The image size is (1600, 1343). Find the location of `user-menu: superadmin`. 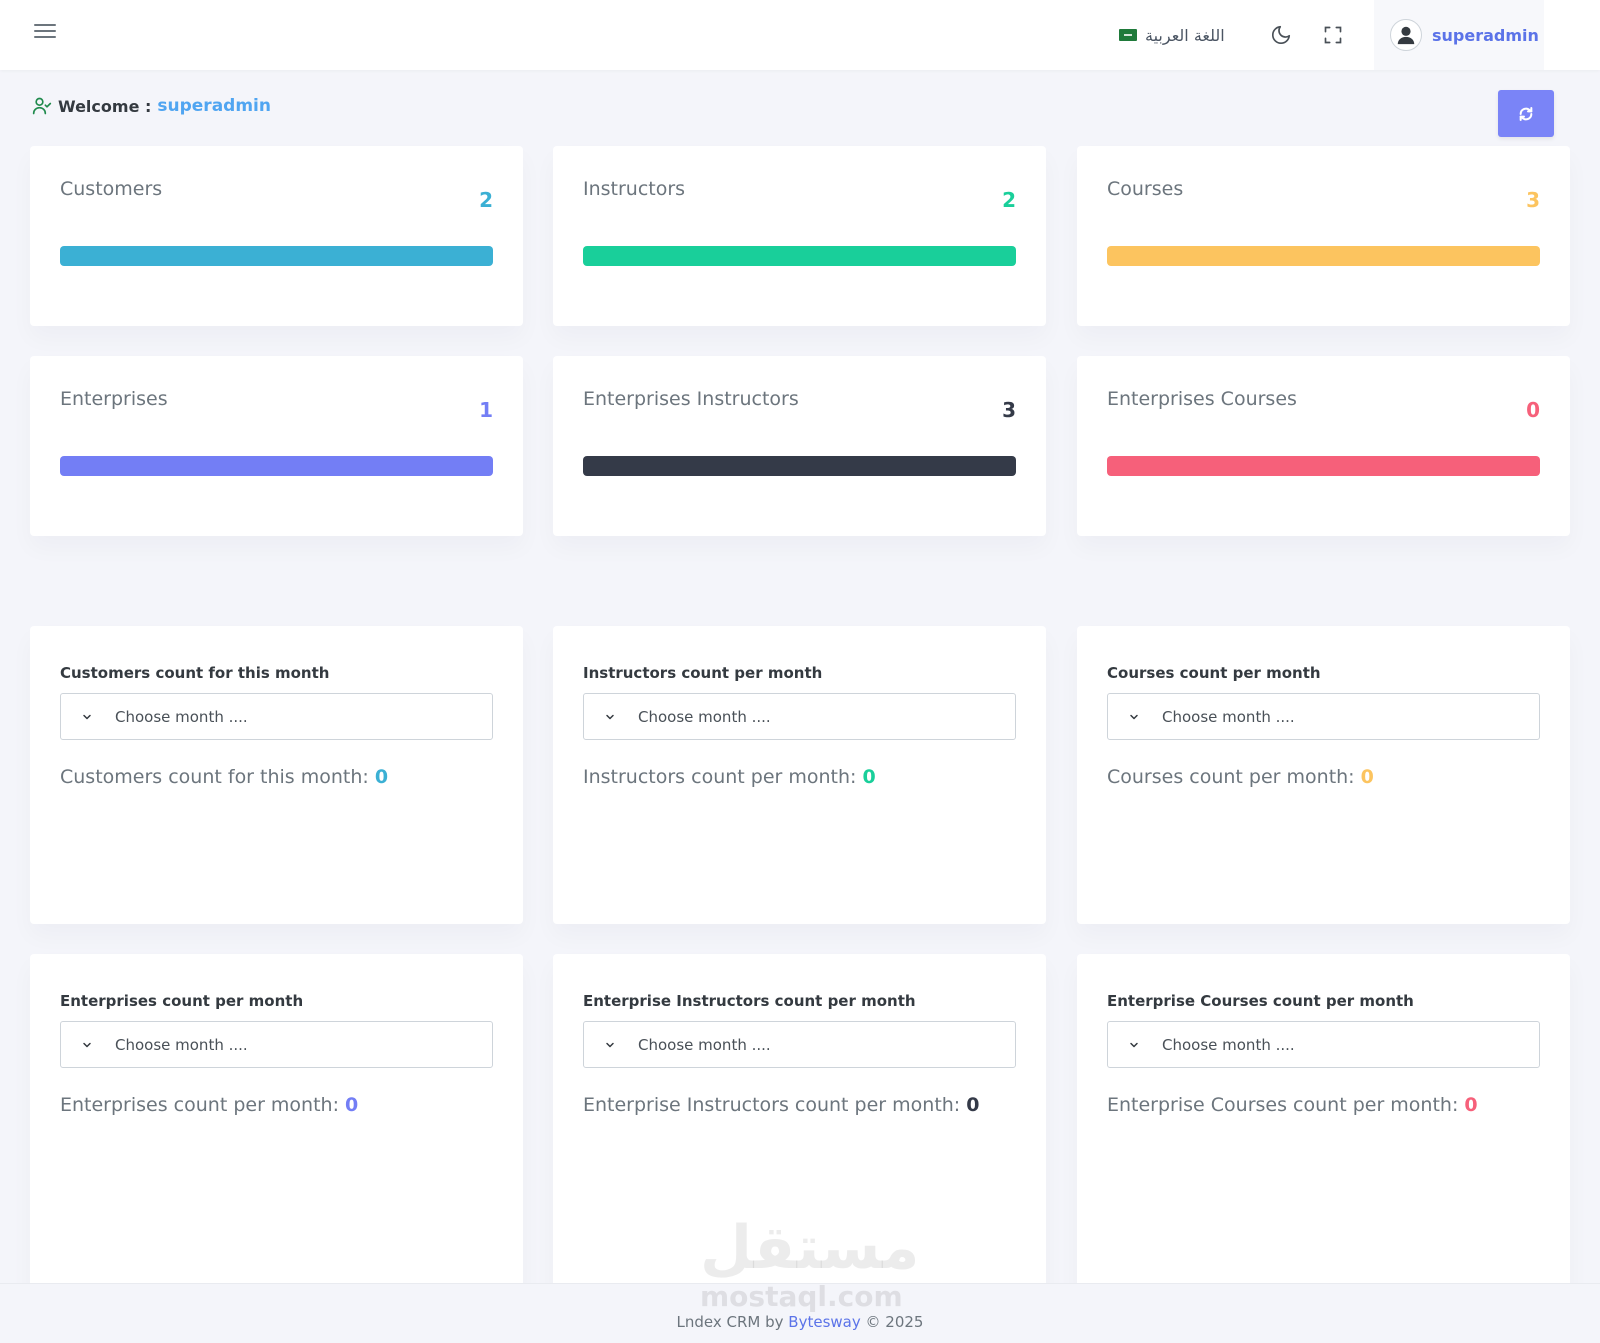

user-menu: superadmin is located at coordinates (1459, 35).